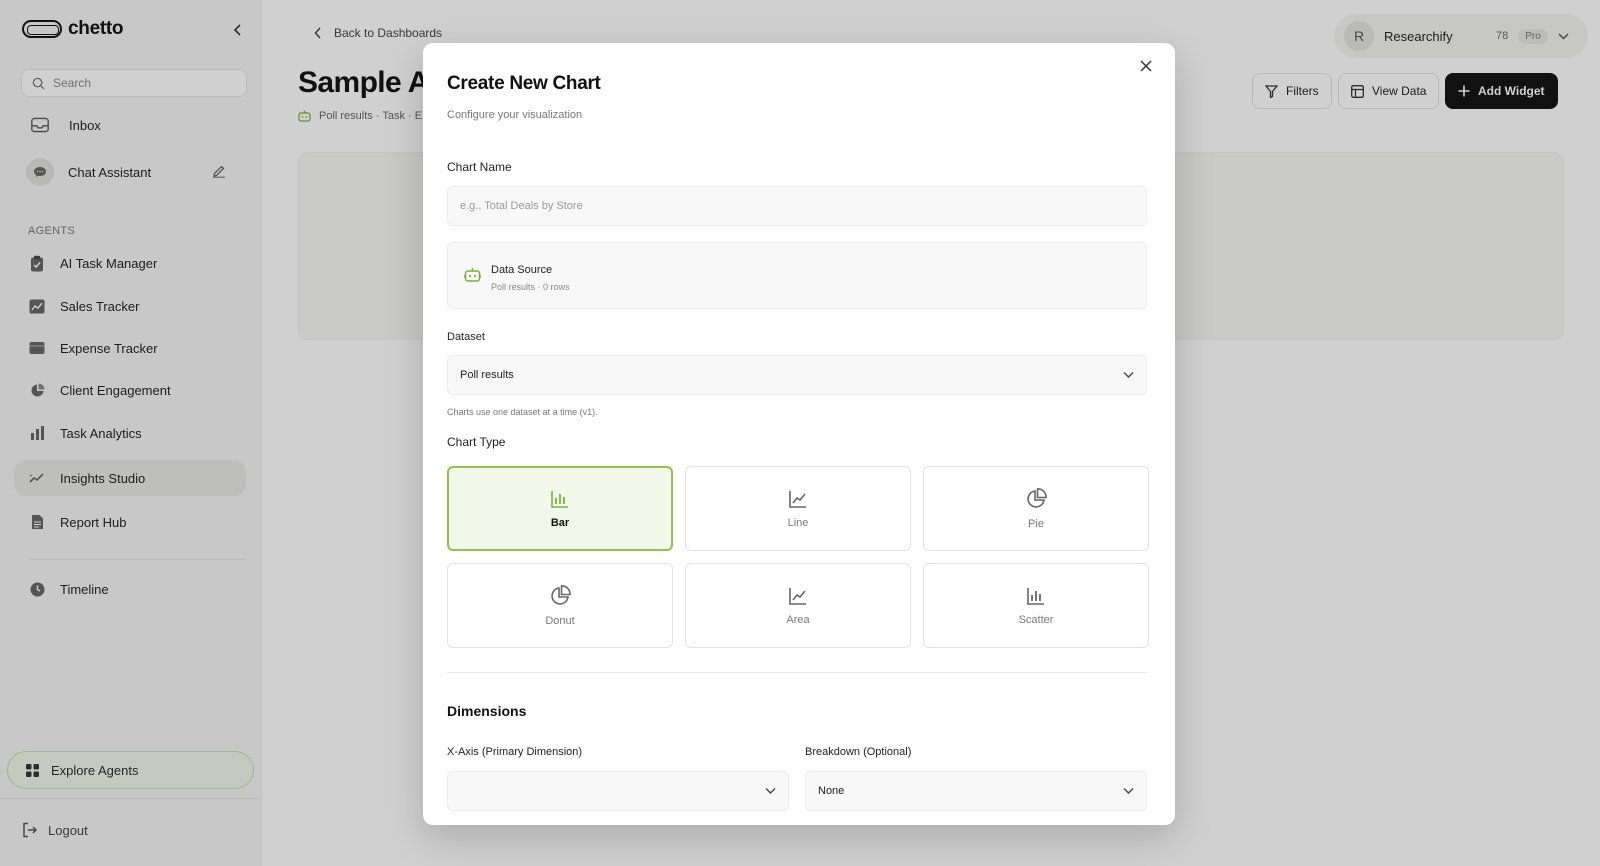  What do you see at coordinates (1035, 596) in the screenshot?
I see `scatter-chart-icon` at bounding box center [1035, 596].